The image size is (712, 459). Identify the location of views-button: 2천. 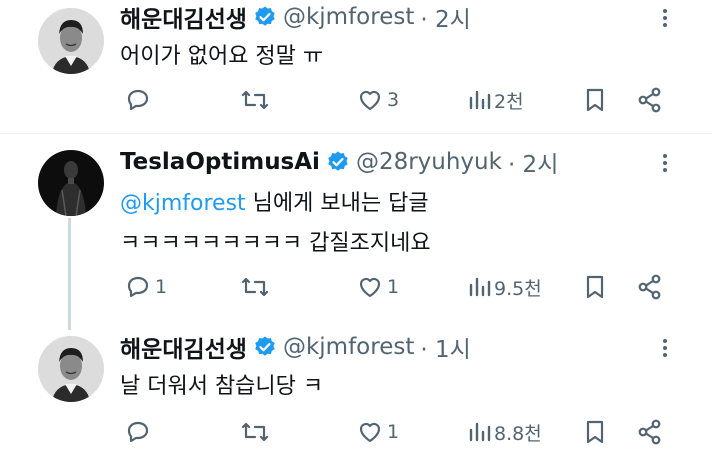
(495, 100).